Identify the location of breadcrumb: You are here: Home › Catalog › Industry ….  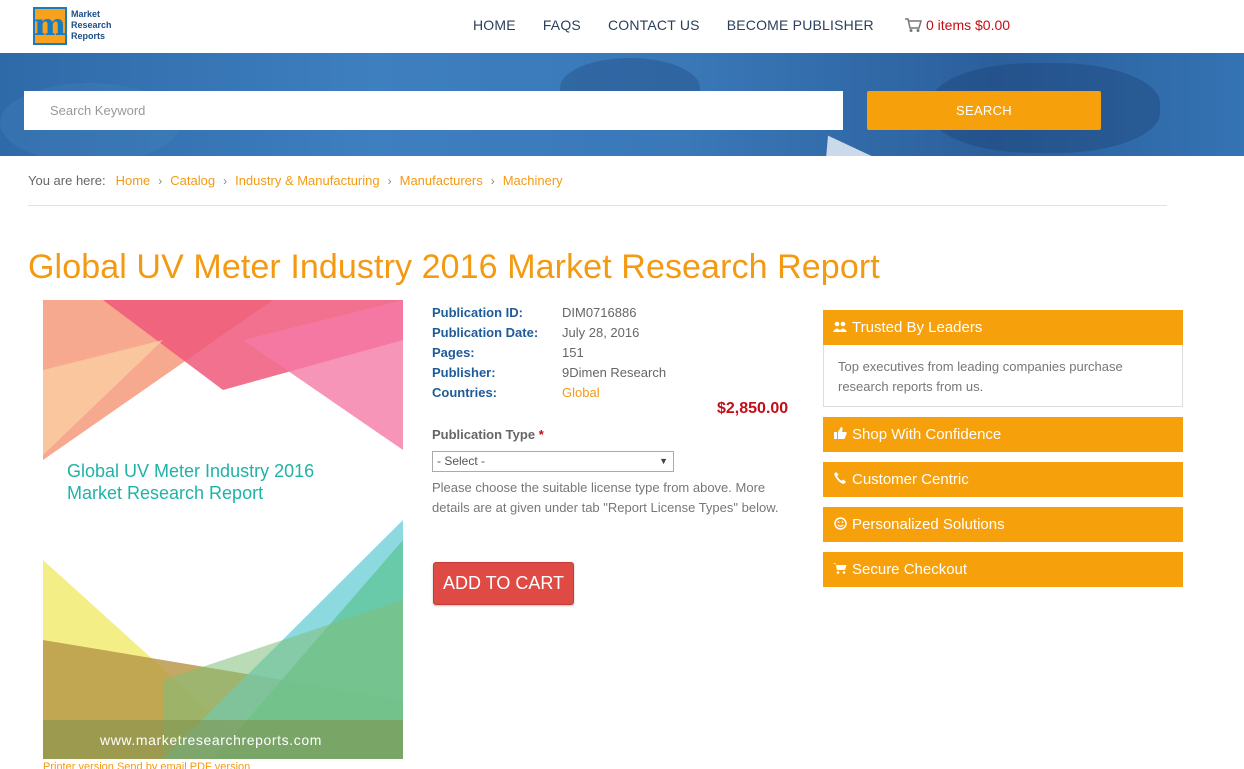
(295, 180).